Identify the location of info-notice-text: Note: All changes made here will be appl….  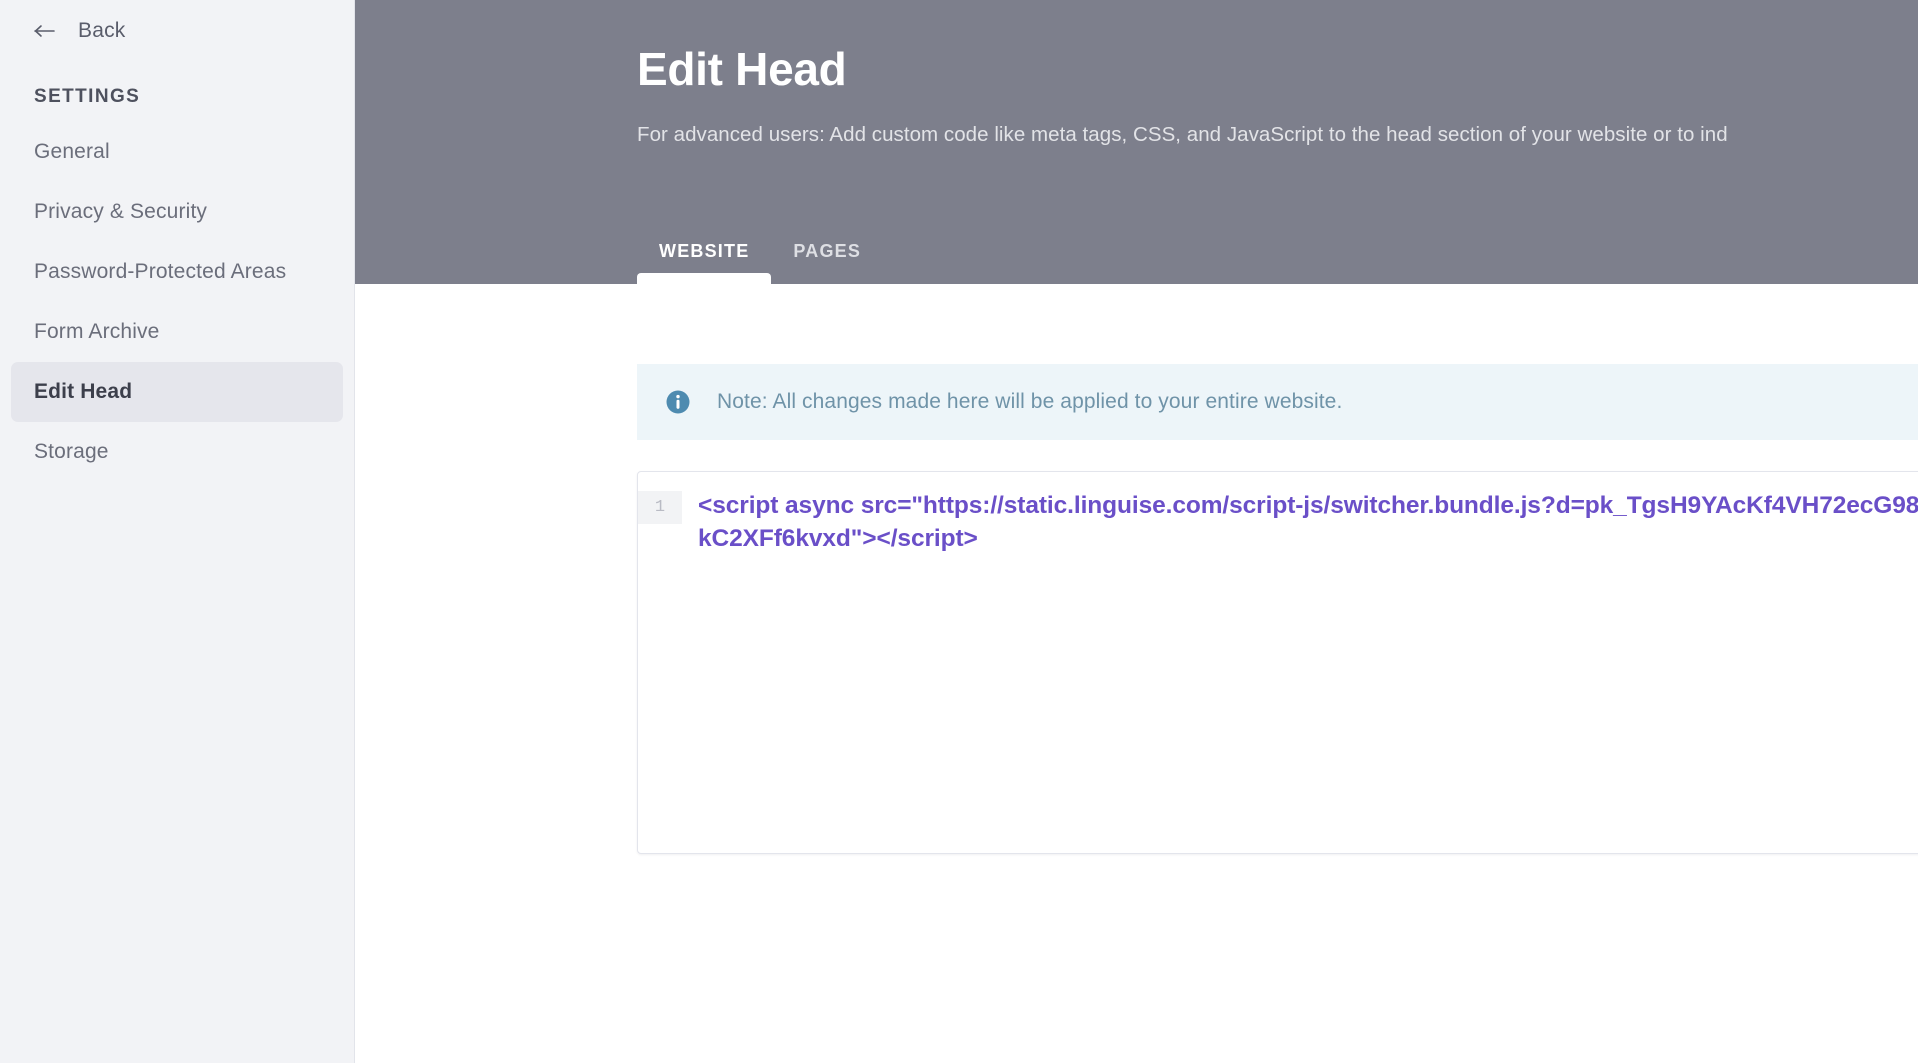
(1030, 401).